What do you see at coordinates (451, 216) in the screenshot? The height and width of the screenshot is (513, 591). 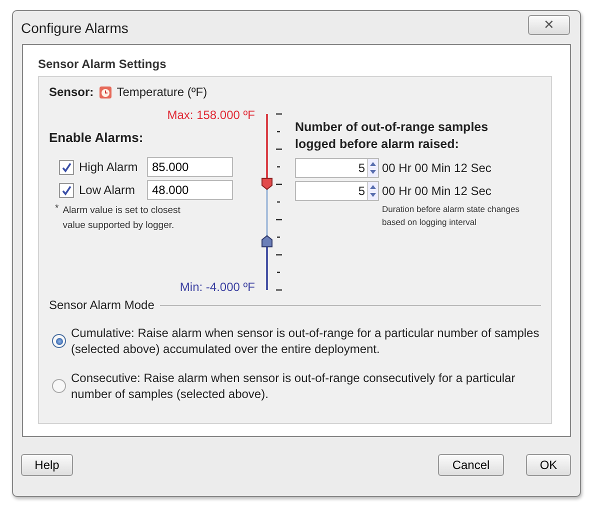 I see `duration-note: Duration before alarm state changes based on logging interval` at bounding box center [451, 216].